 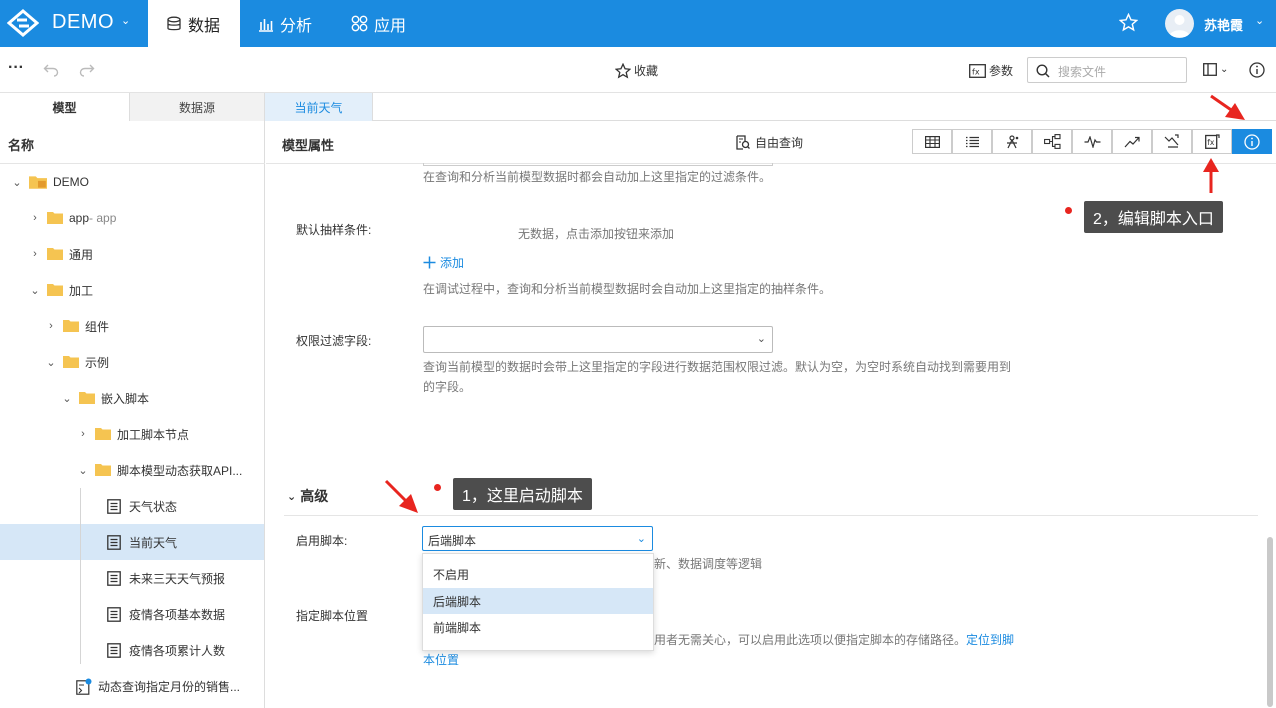 What do you see at coordinates (51, 70) in the screenshot?
I see `undo-icon` at bounding box center [51, 70].